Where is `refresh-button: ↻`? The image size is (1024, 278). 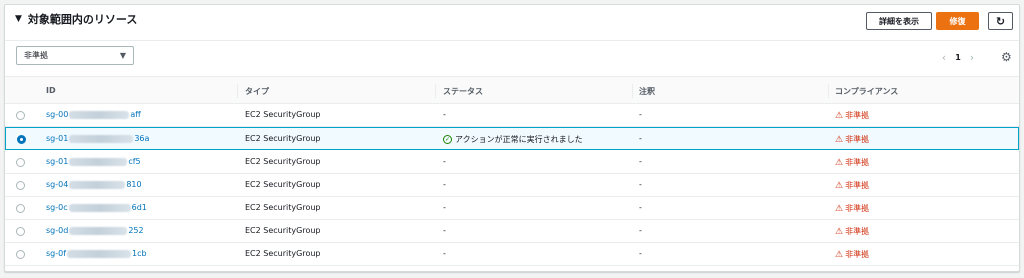
refresh-button: ↻ is located at coordinates (1000, 21).